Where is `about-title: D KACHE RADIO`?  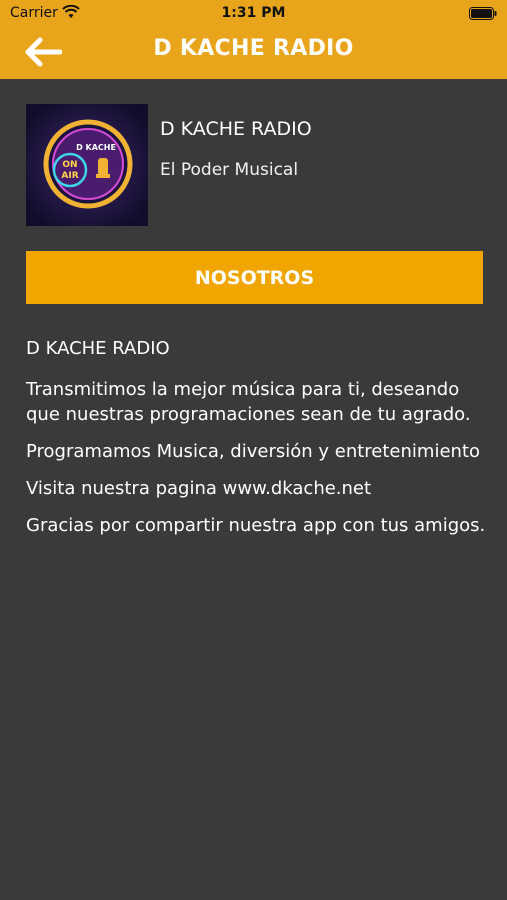 about-title: D KACHE RADIO is located at coordinates (98, 348).